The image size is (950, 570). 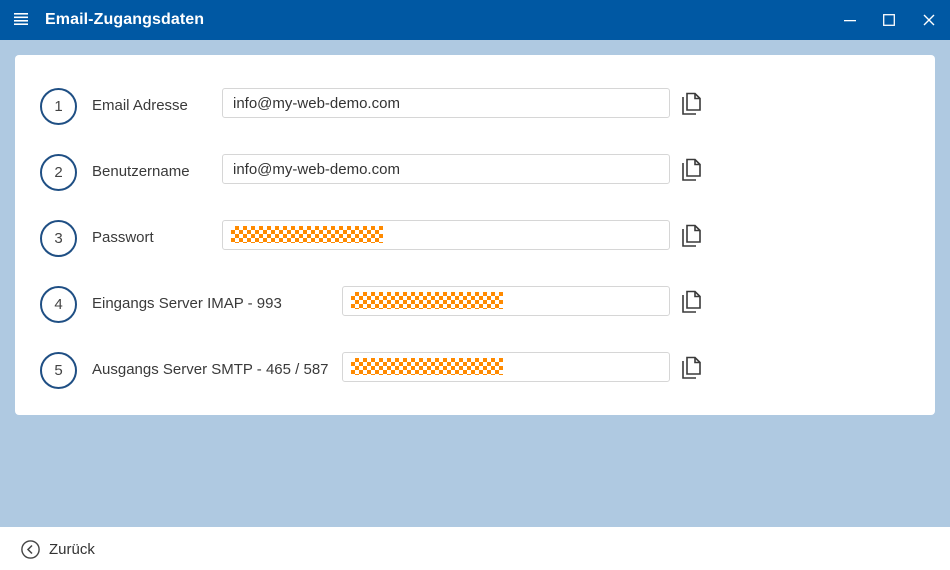 What do you see at coordinates (446, 235) in the screenshot?
I see `password-field` at bounding box center [446, 235].